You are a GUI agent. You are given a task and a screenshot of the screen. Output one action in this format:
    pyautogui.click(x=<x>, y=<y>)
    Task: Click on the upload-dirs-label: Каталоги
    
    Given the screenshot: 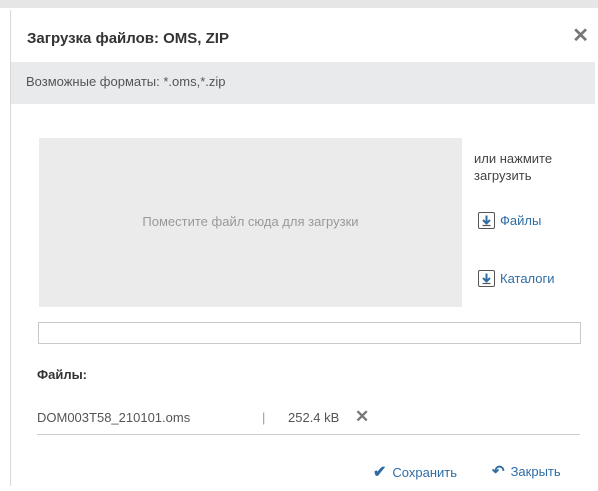 What is the action you would take?
    pyautogui.click(x=527, y=278)
    